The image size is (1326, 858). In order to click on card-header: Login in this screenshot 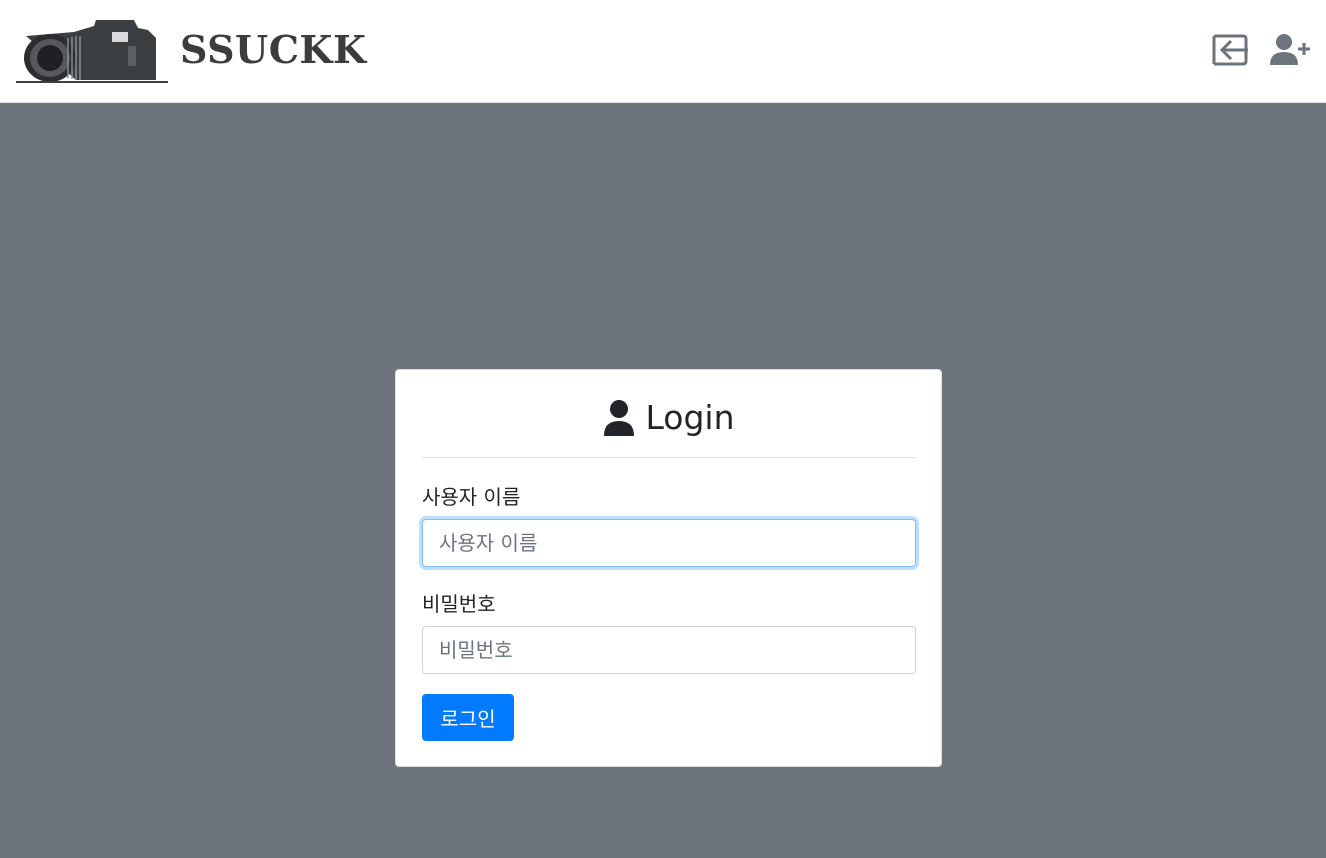, I will do `click(669, 427)`.